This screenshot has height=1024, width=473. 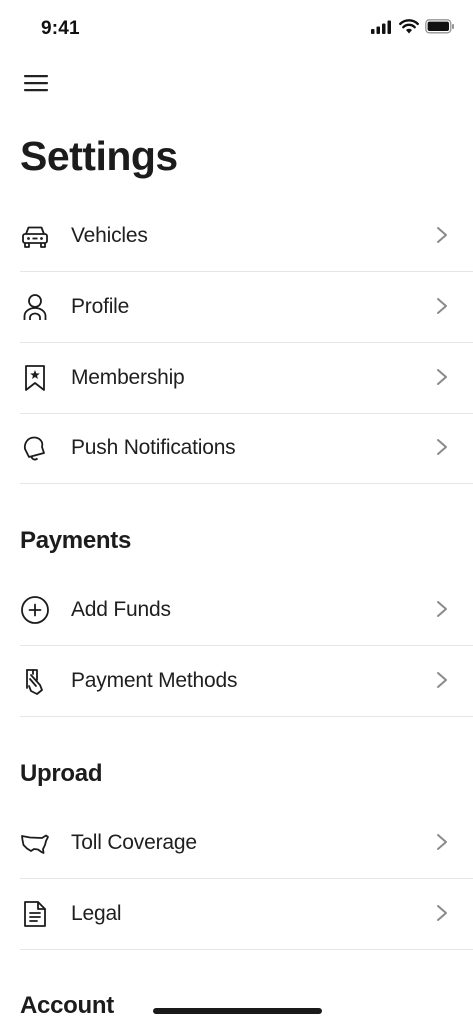 What do you see at coordinates (246, 610) in the screenshot?
I see `settings-item-add-funds: Add Funds` at bounding box center [246, 610].